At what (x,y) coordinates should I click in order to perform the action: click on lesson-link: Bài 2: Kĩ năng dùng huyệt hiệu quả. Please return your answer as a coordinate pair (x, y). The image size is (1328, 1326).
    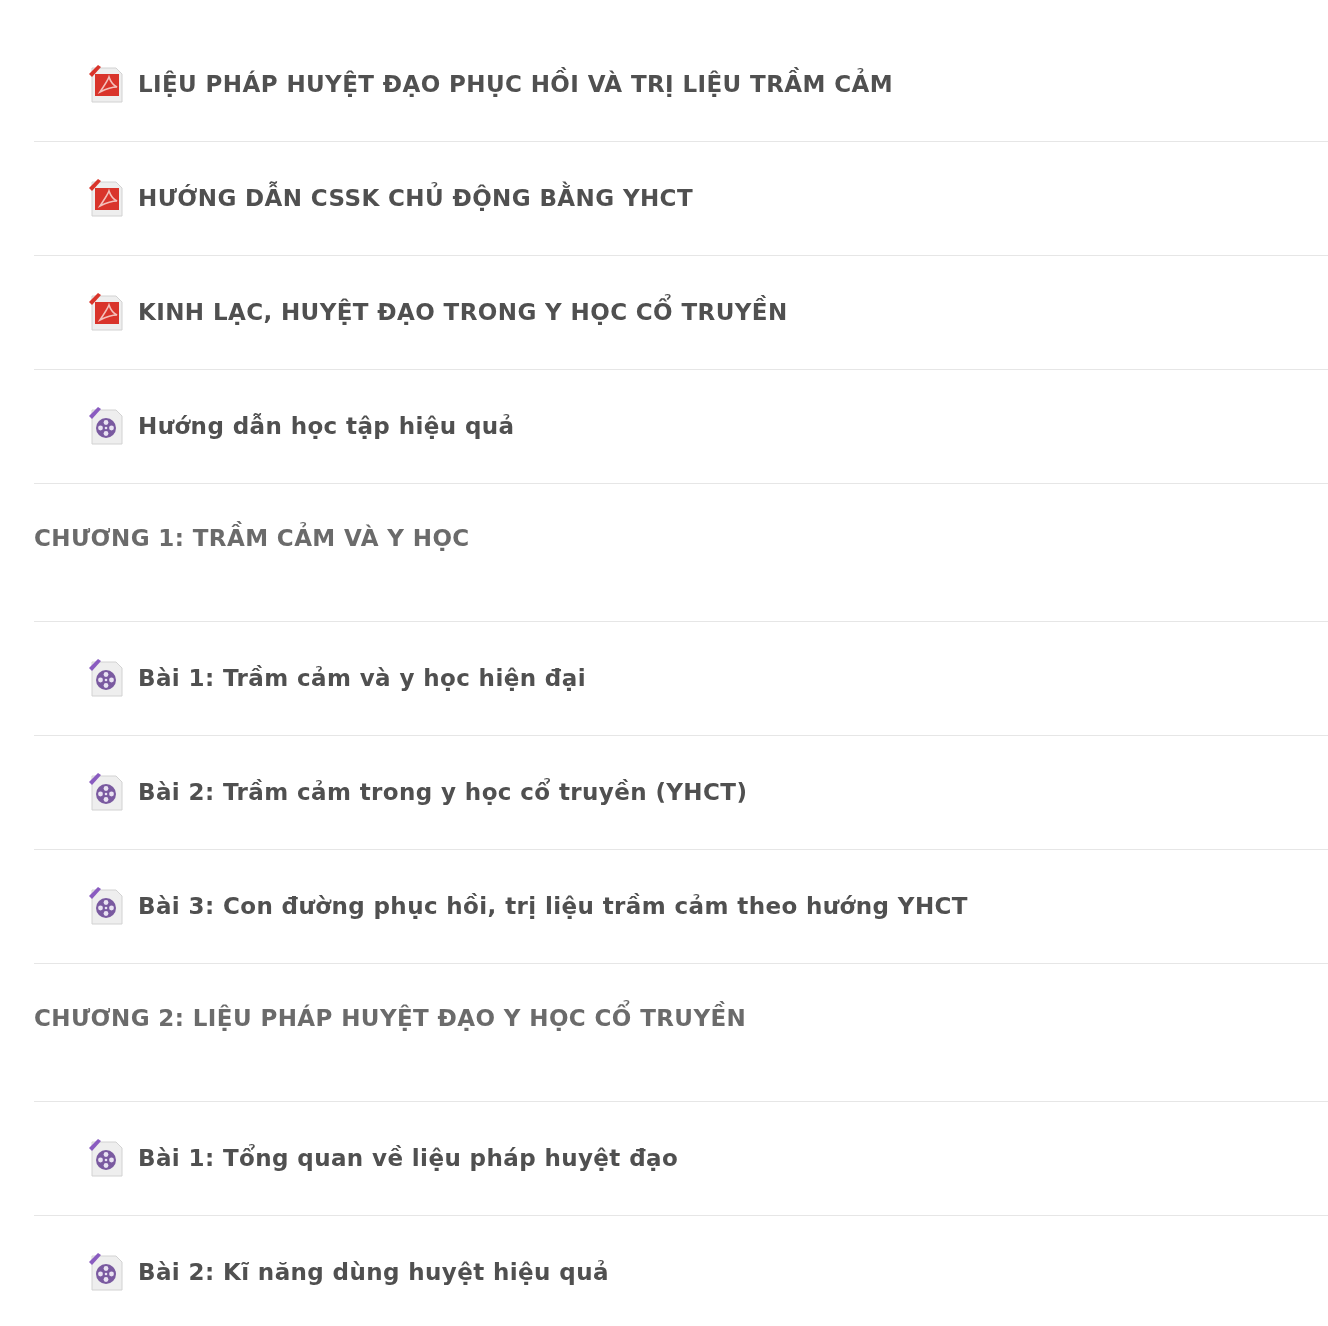
    Looking at the image, I should click on (373, 1272).